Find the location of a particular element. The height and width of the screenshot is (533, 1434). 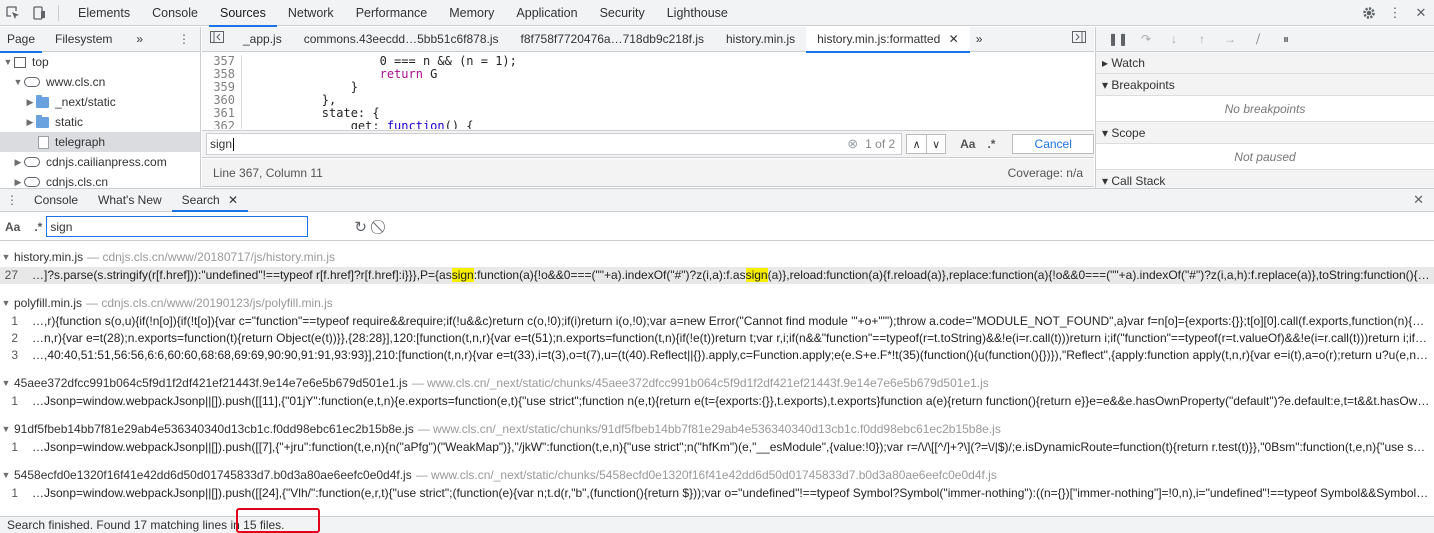

editor-status-bar: Line 367, Column 11 Coverage: n/a is located at coordinates (648, 173).